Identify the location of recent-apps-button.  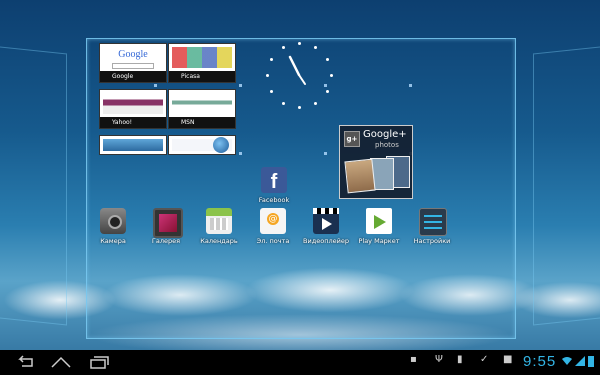
(99, 362).